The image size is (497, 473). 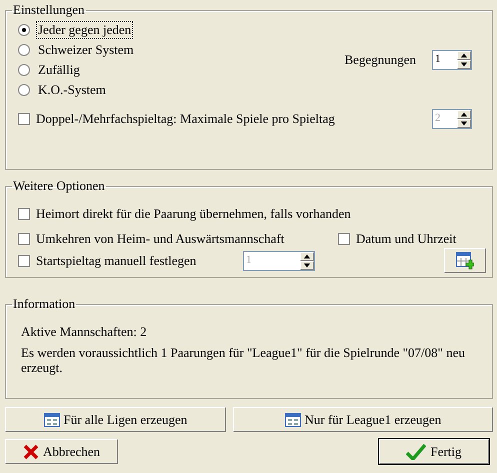 I want to click on radio-label: Schweizer System, so click(x=86, y=50).